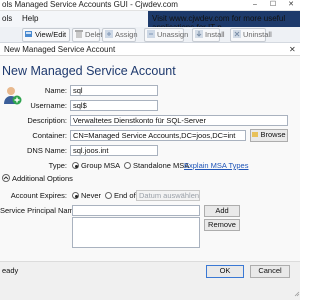  What do you see at coordinates (75, 195) in the screenshot?
I see `never-radio` at bounding box center [75, 195].